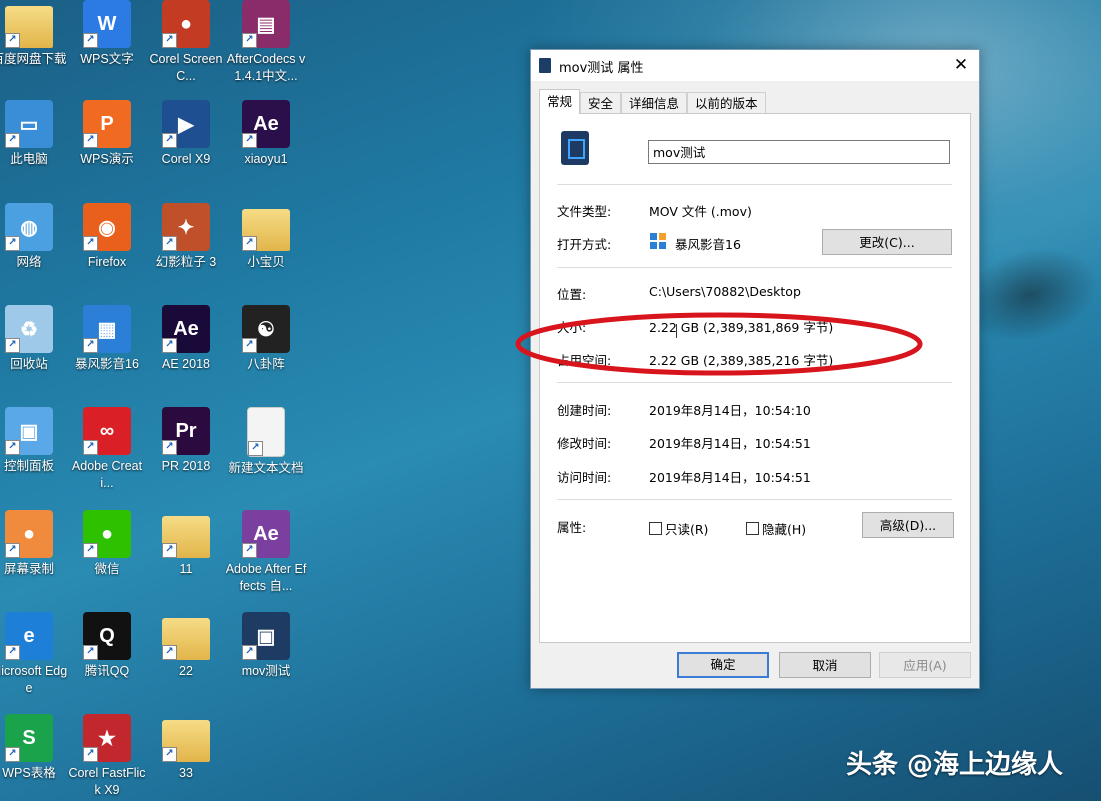 The height and width of the screenshot is (801, 1101). I want to click on tab-details: 详细信息, so click(654, 103).